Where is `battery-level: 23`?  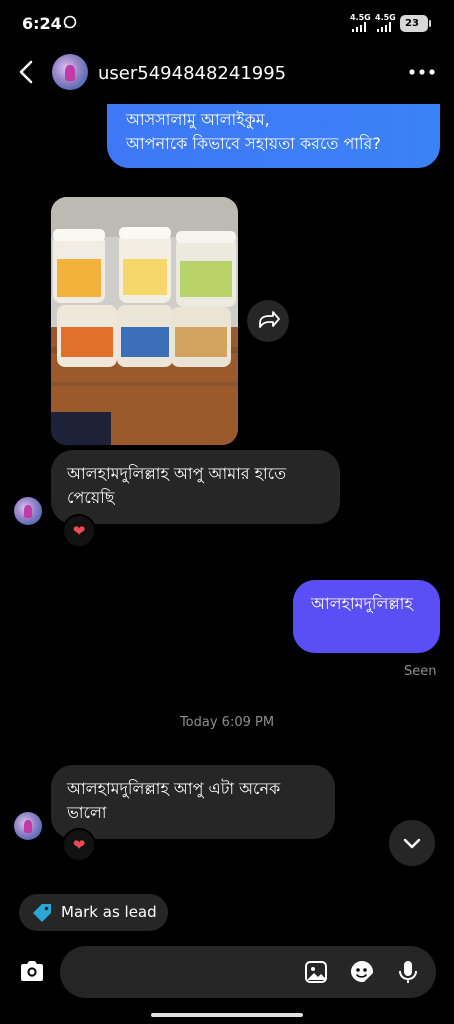
battery-level: 23 is located at coordinates (412, 23).